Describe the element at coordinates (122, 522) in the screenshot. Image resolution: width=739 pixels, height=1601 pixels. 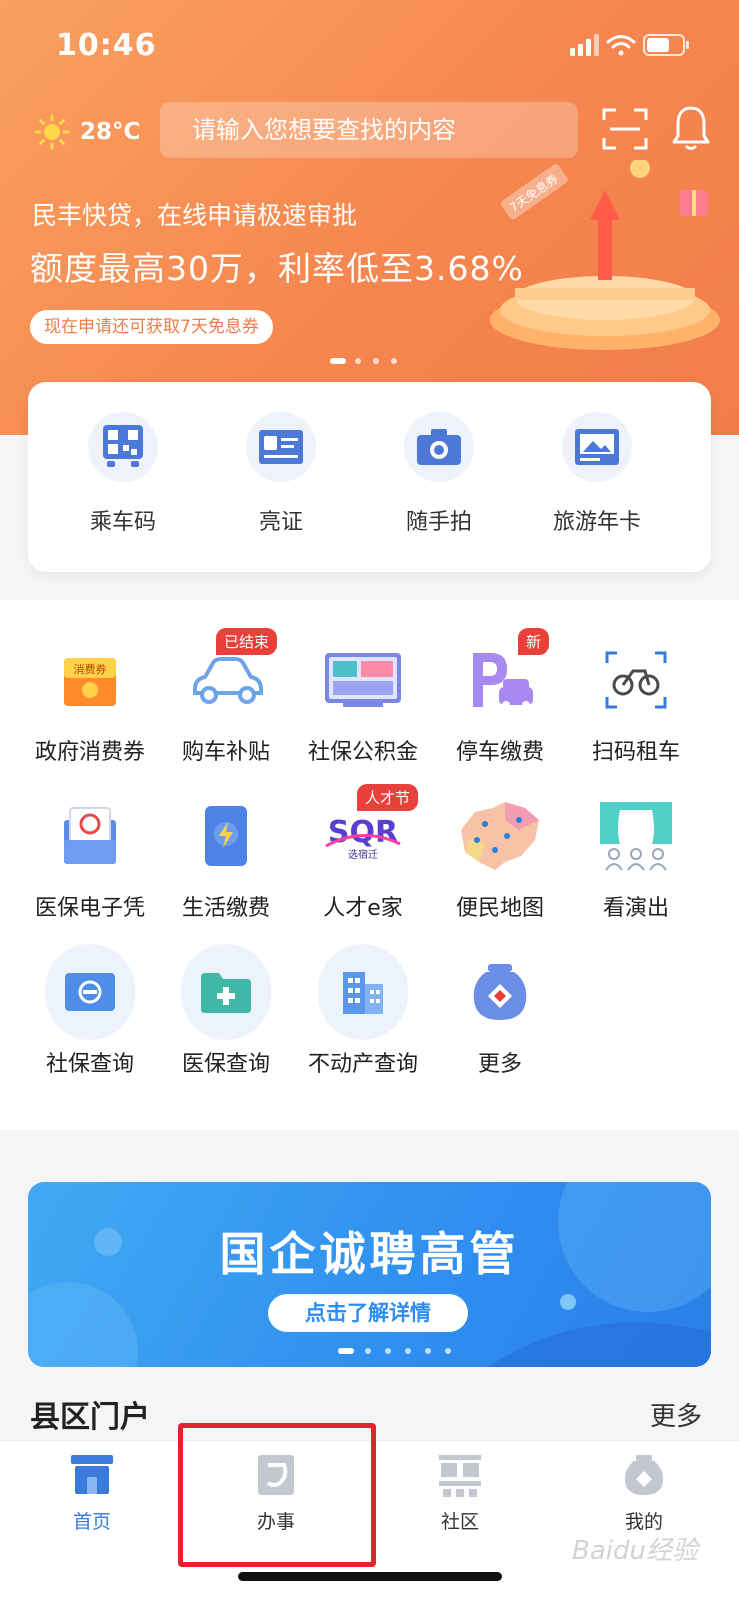
I see `quick-action-label: 乘车码` at that location.